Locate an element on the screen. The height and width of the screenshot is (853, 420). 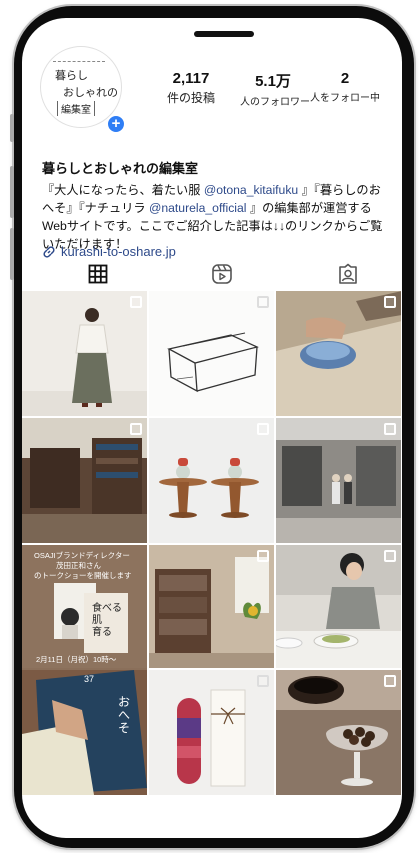
posts-label: 件の投稿 is located at coordinates (190, 98).